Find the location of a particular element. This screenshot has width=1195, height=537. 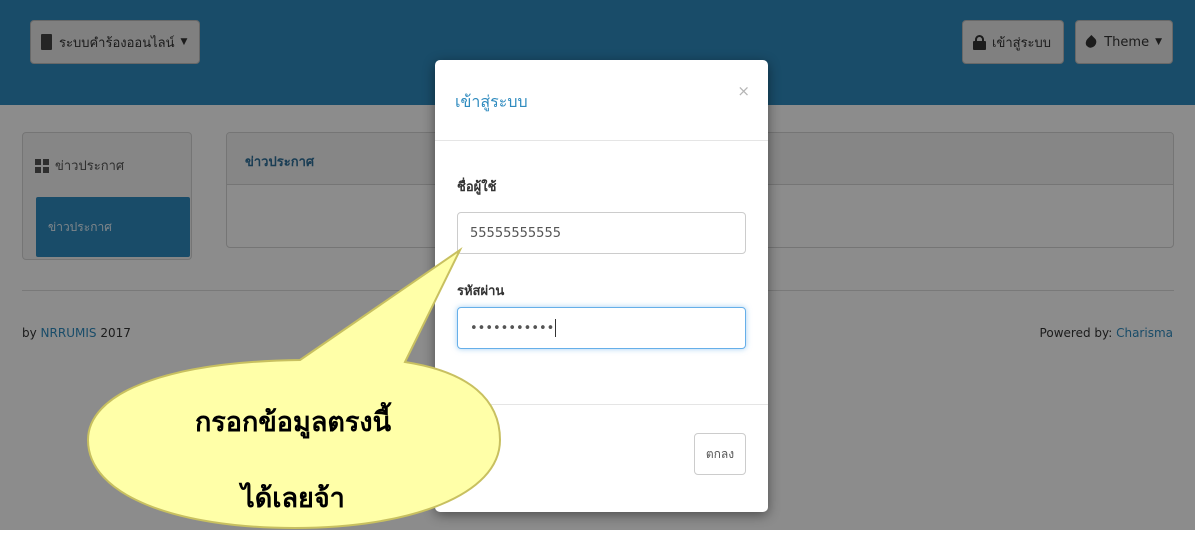

callout-line-1: กรอกข้อมูลตรงนี้ is located at coordinates (293, 422).